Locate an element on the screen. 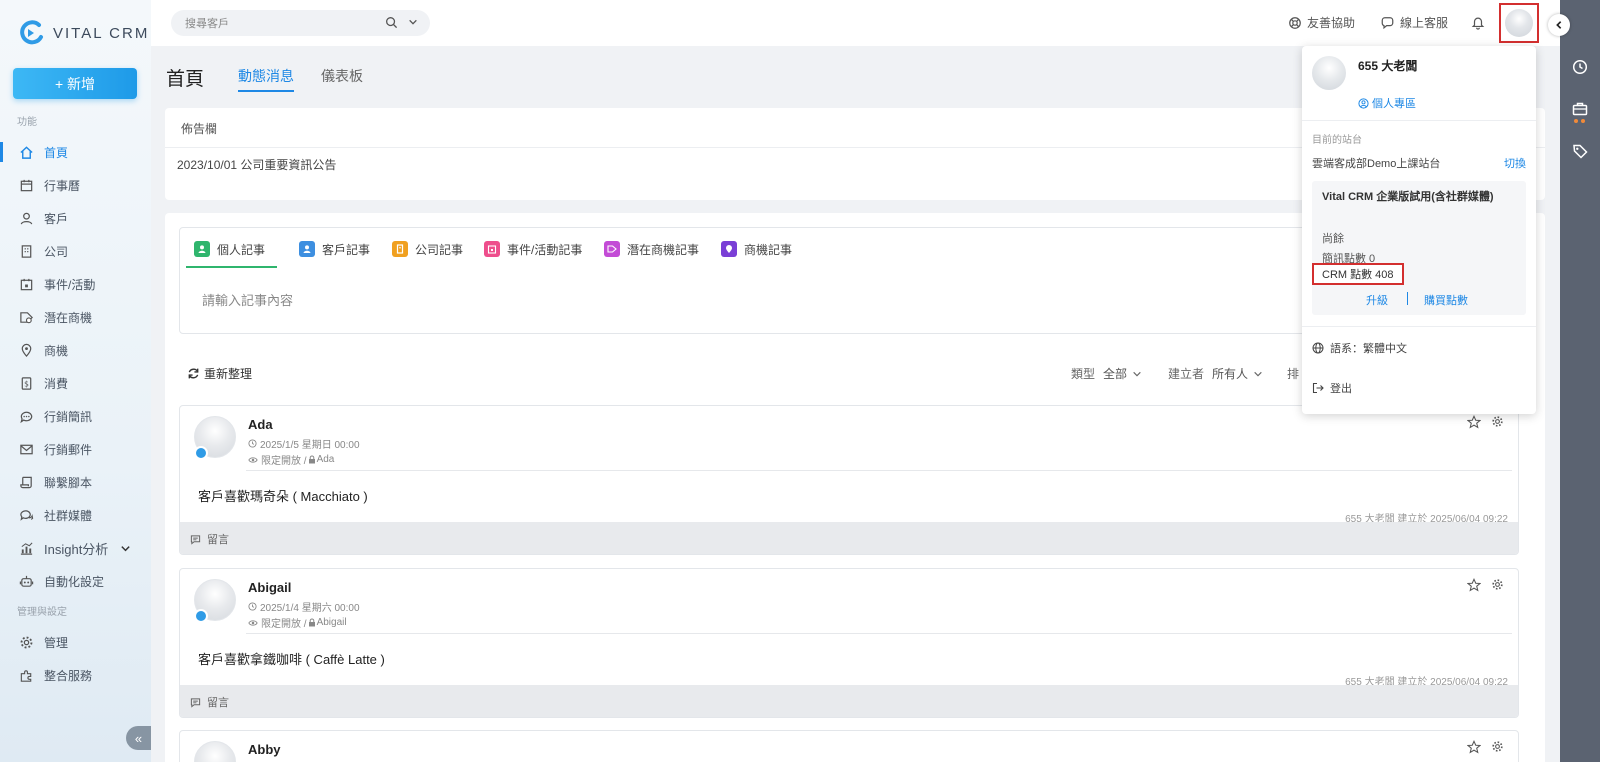  sort-filter: 排 is located at coordinates (1293, 373).